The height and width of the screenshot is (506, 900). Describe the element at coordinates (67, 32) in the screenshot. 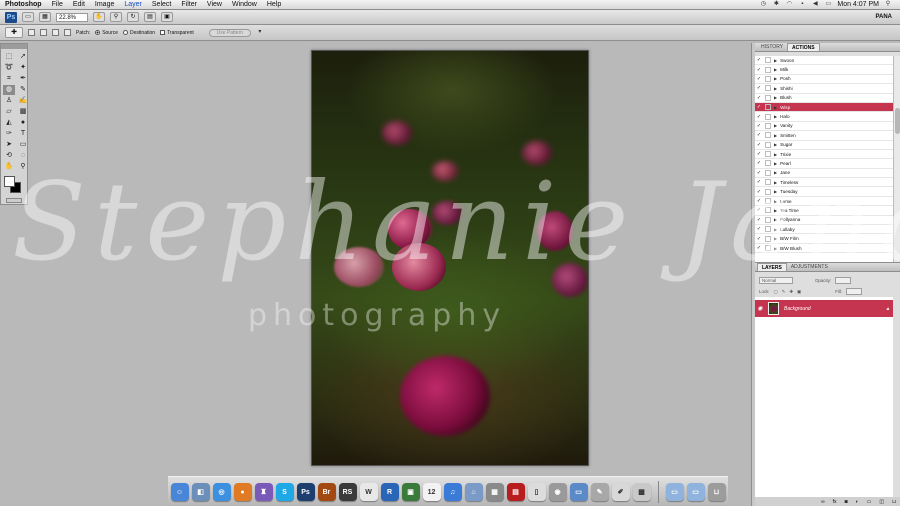

I see `intersect-selection-button` at that location.